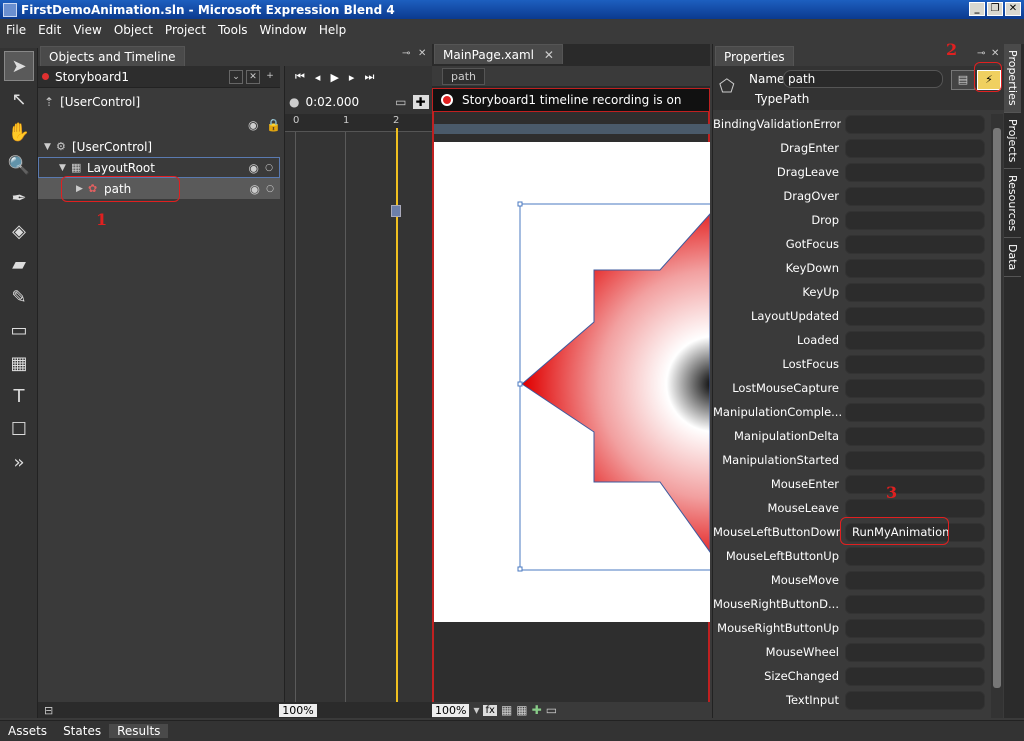 The height and width of the screenshot is (741, 1024). What do you see at coordinates (300, 77) in the screenshot?
I see `first-frame-icon: ⏮` at bounding box center [300, 77].